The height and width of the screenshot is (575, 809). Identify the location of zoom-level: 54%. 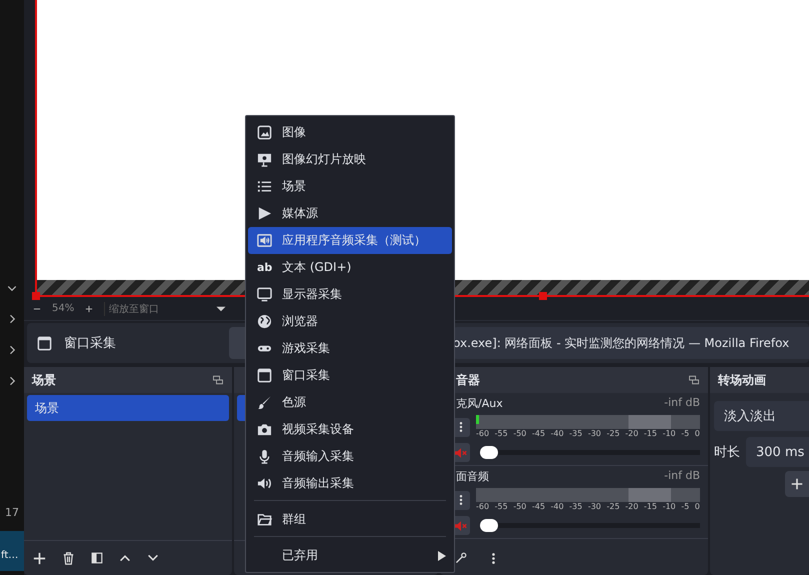
(63, 308).